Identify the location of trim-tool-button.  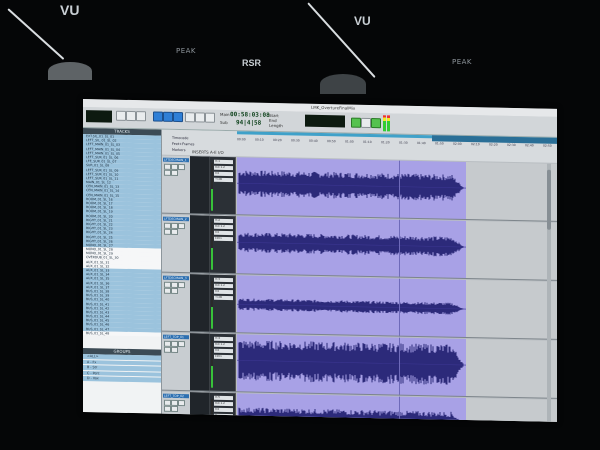
(178, 117).